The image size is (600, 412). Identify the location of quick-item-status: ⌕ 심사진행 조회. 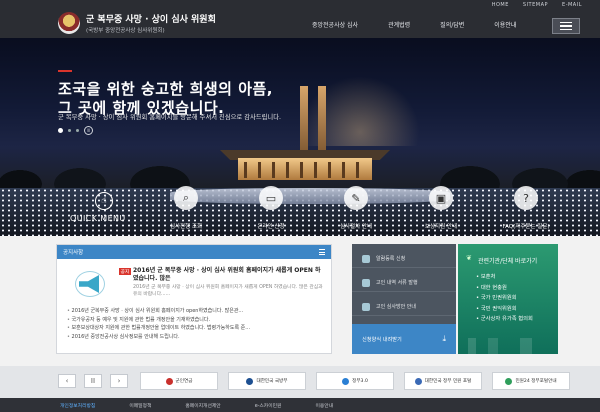
(186, 208).